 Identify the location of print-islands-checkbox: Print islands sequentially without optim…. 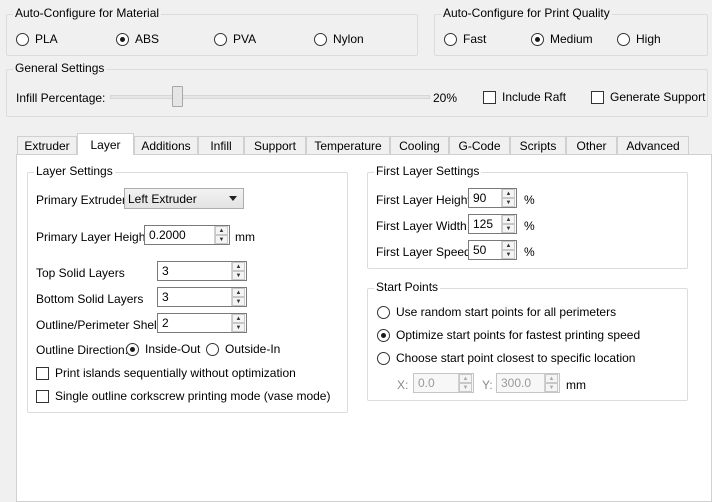
(166, 373).